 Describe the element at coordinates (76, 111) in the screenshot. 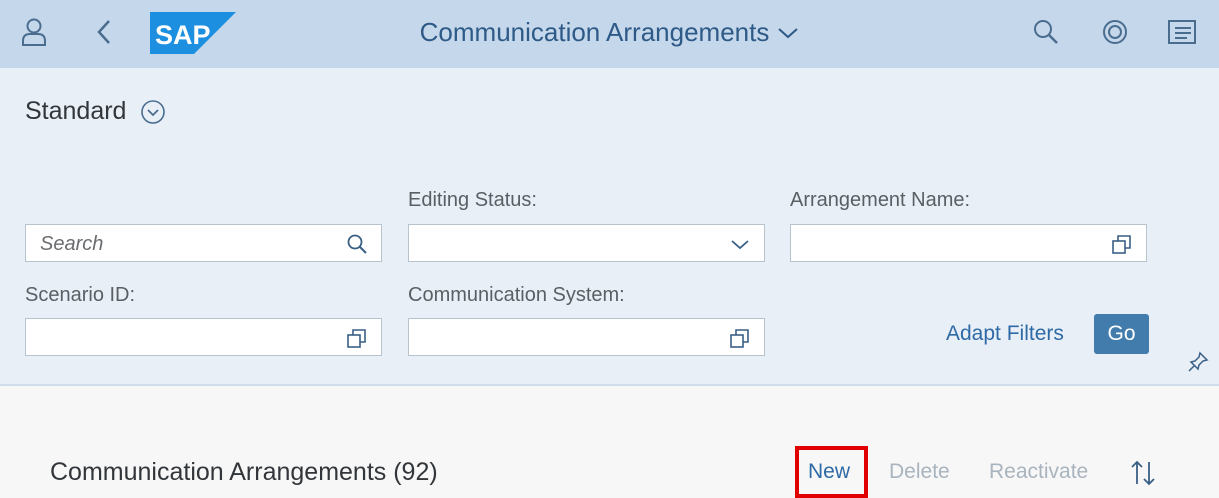

I see `variant-label: Standard` at that location.